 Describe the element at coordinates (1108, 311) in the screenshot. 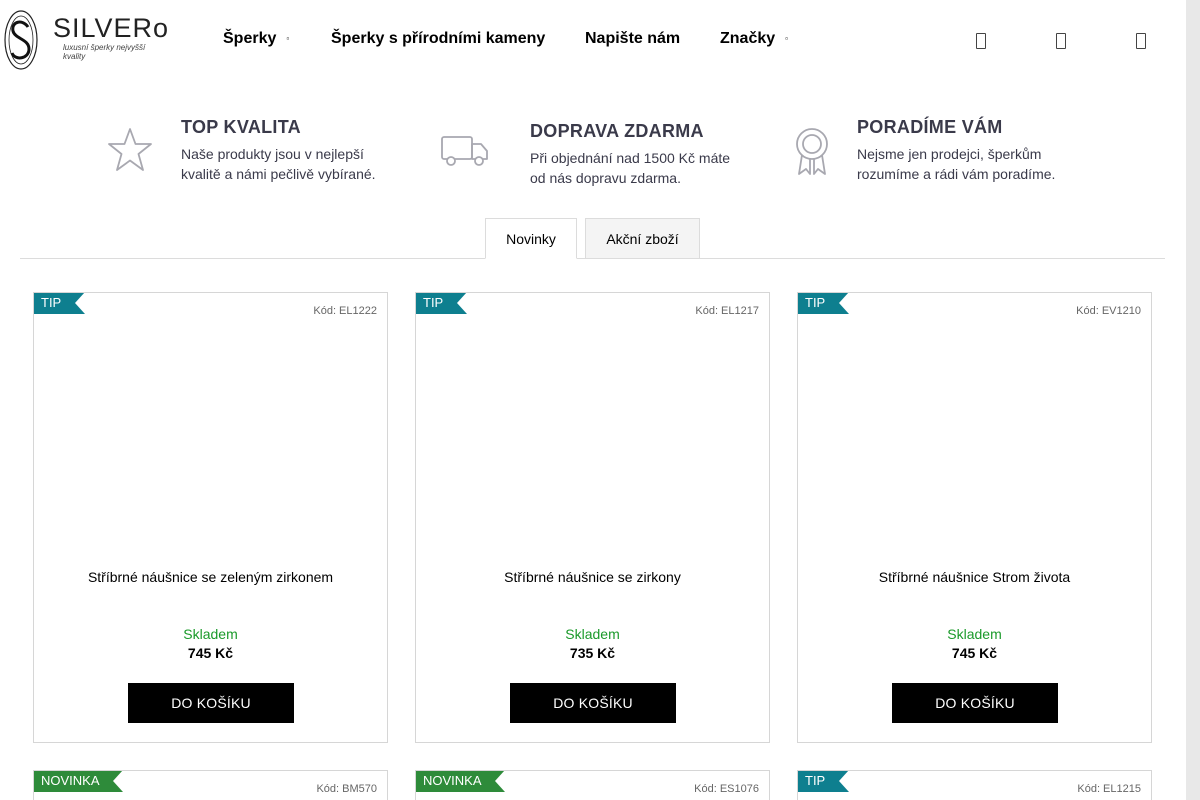

I see `product-code: Kód: EV1210` at that location.